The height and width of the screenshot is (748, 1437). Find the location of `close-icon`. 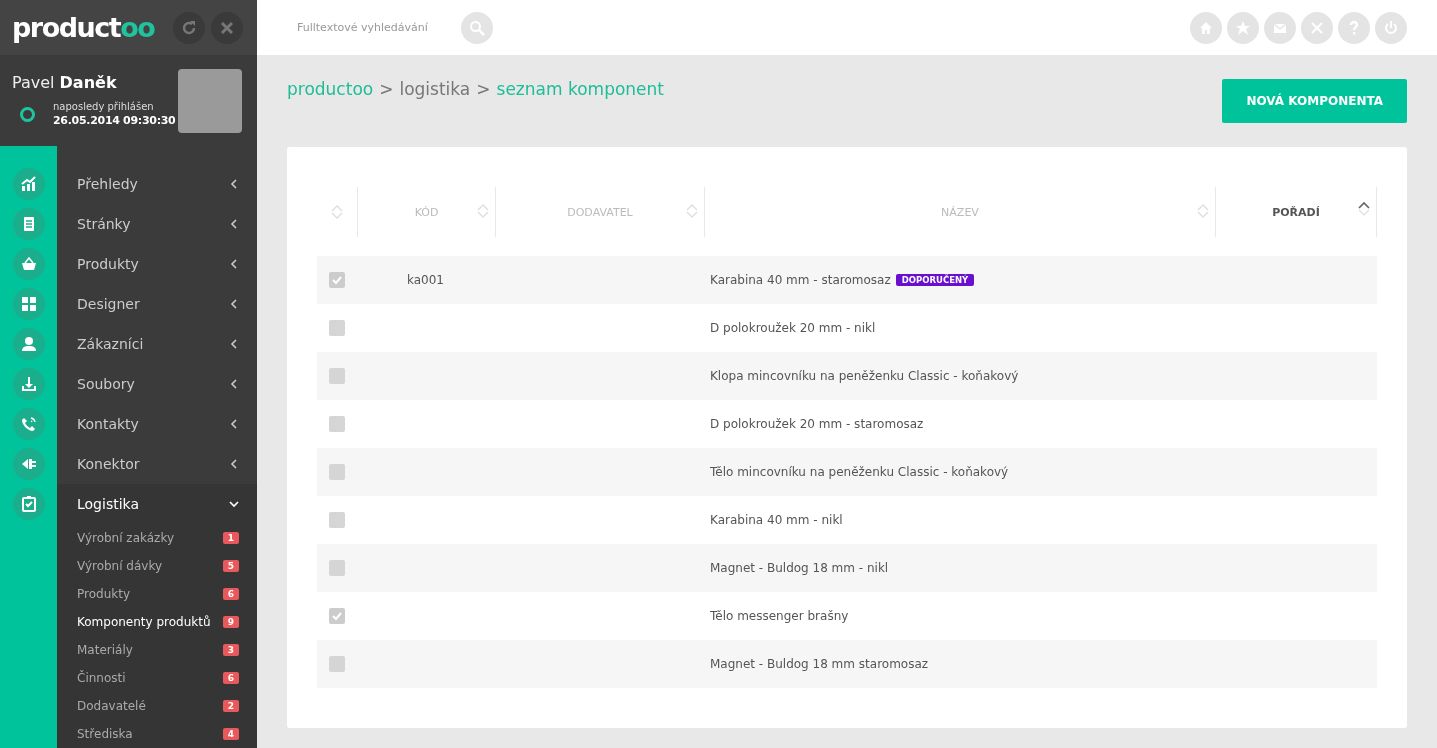

close-icon is located at coordinates (227, 27).